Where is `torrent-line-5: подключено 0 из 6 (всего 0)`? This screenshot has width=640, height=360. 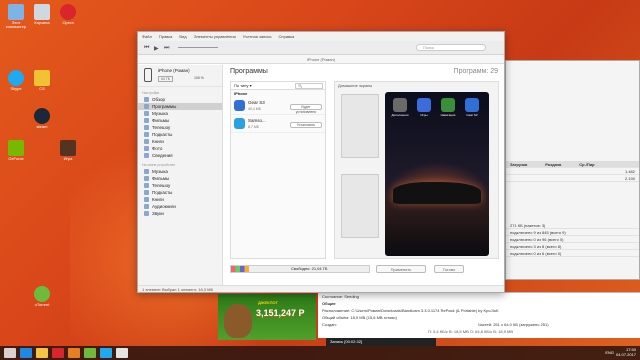
torrent-line-5: подключено 0 из 6 (всего 0) is located at coordinates (572, 253).